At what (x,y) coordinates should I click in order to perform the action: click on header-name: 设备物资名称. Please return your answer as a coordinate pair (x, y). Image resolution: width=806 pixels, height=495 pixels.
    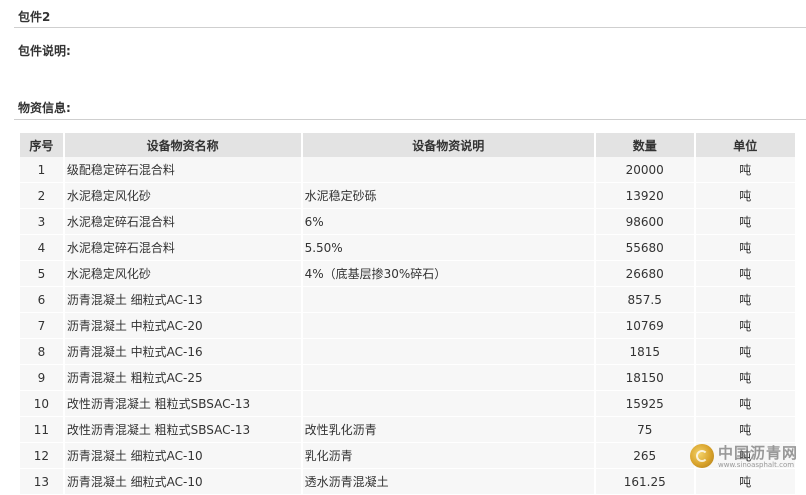
    Looking at the image, I should click on (182, 145).